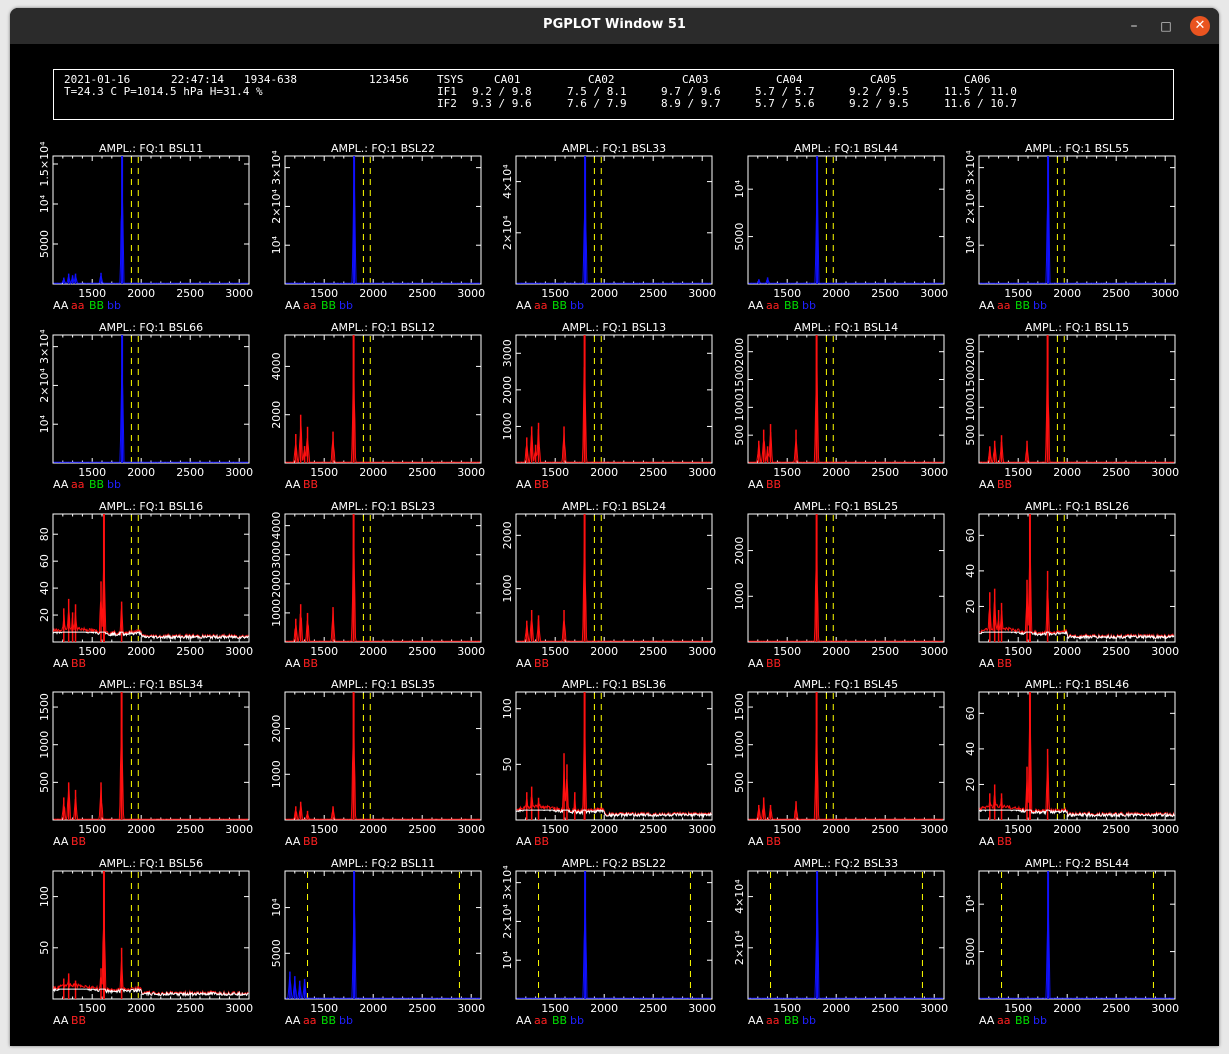 The height and width of the screenshot is (1054, 1229). I want to click on panel-title: AMPL.: FQ:1 BSL44, so click(846, 148).